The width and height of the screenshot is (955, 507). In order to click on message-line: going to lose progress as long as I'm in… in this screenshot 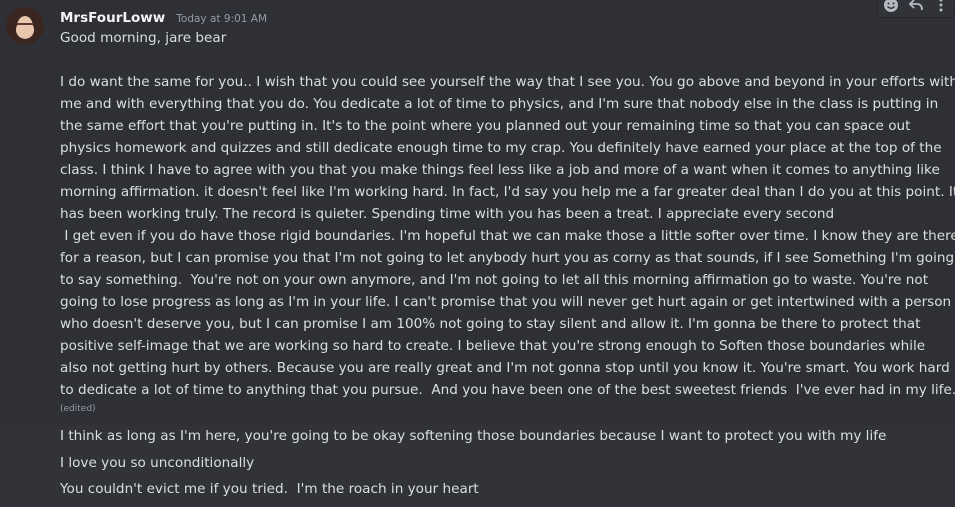, I will do `click(506, 302)`.